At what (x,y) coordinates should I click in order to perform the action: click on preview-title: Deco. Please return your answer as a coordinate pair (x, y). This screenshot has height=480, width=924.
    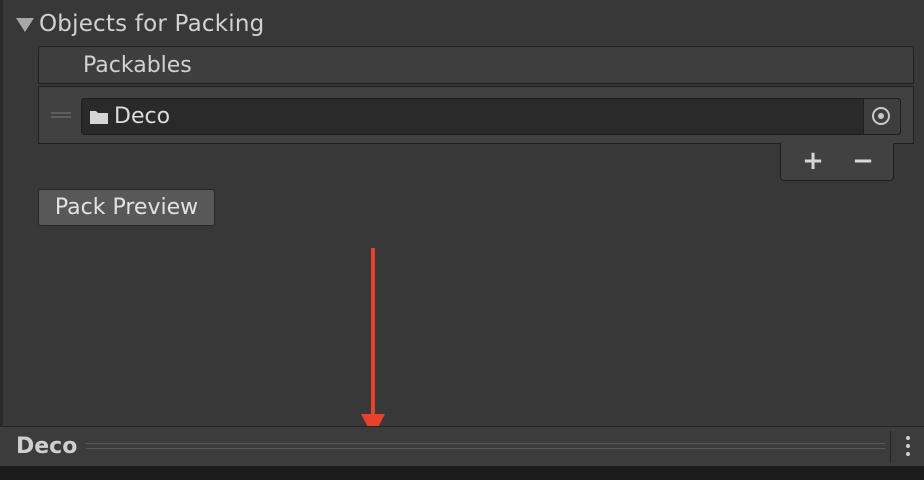
    Looking at the image, I should click on (47, 446).